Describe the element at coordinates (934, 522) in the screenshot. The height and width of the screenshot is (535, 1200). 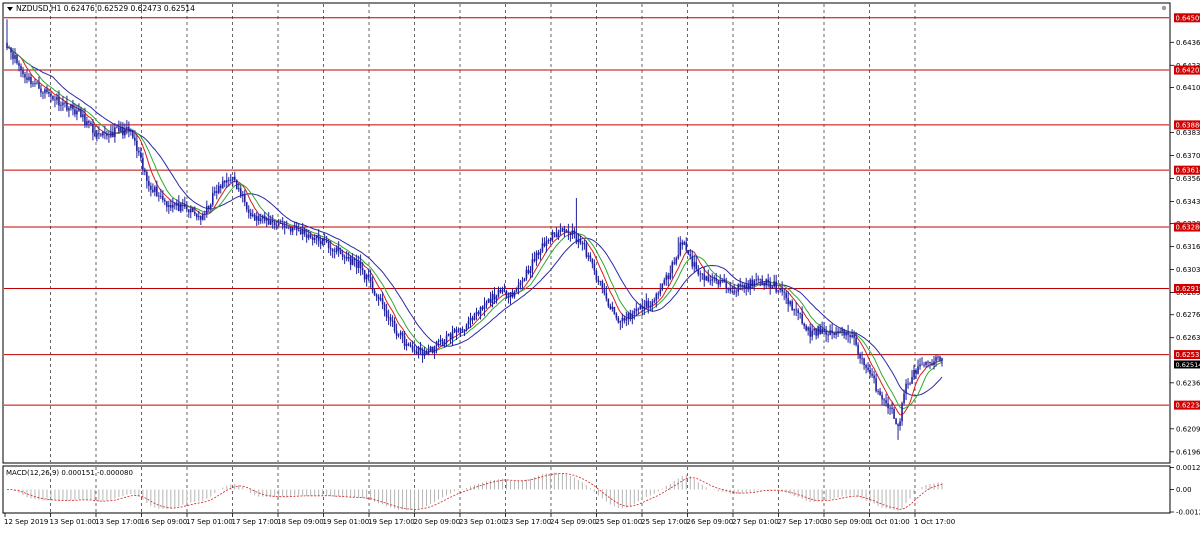
I see `time-label: 1 Oct 17:00` at that location.